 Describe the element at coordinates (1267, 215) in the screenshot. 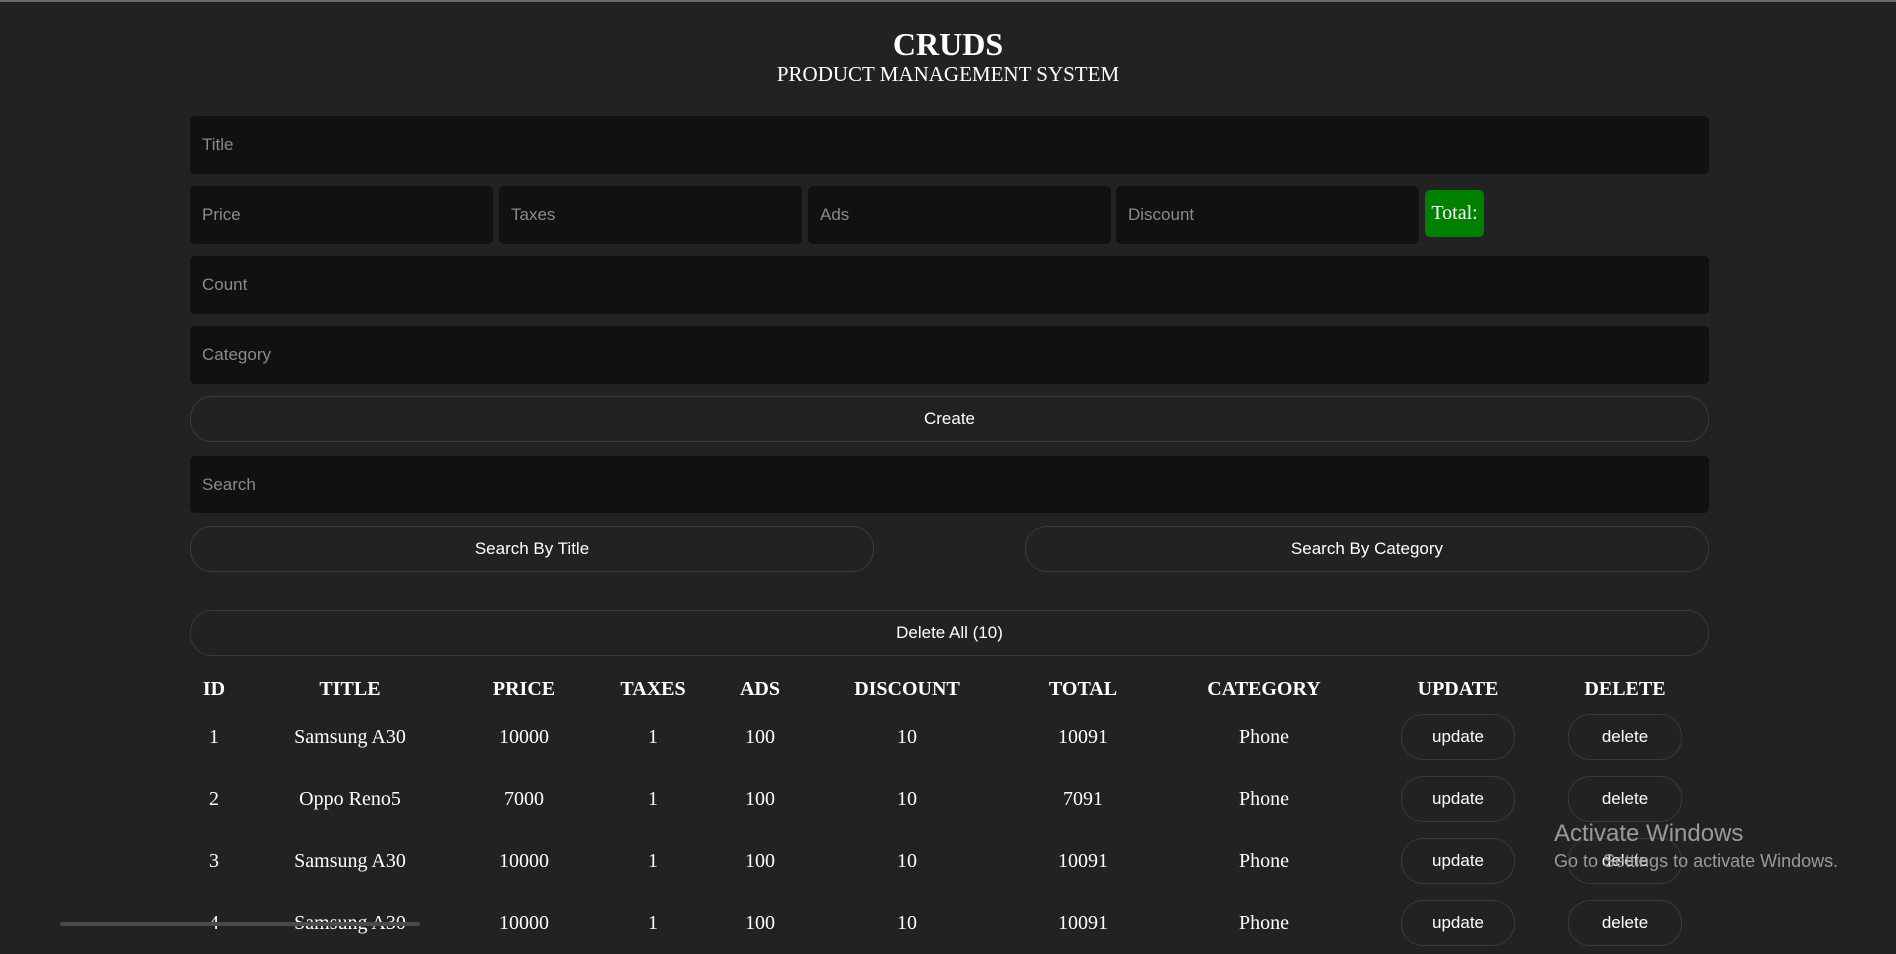

I see `discount-input` at that location.